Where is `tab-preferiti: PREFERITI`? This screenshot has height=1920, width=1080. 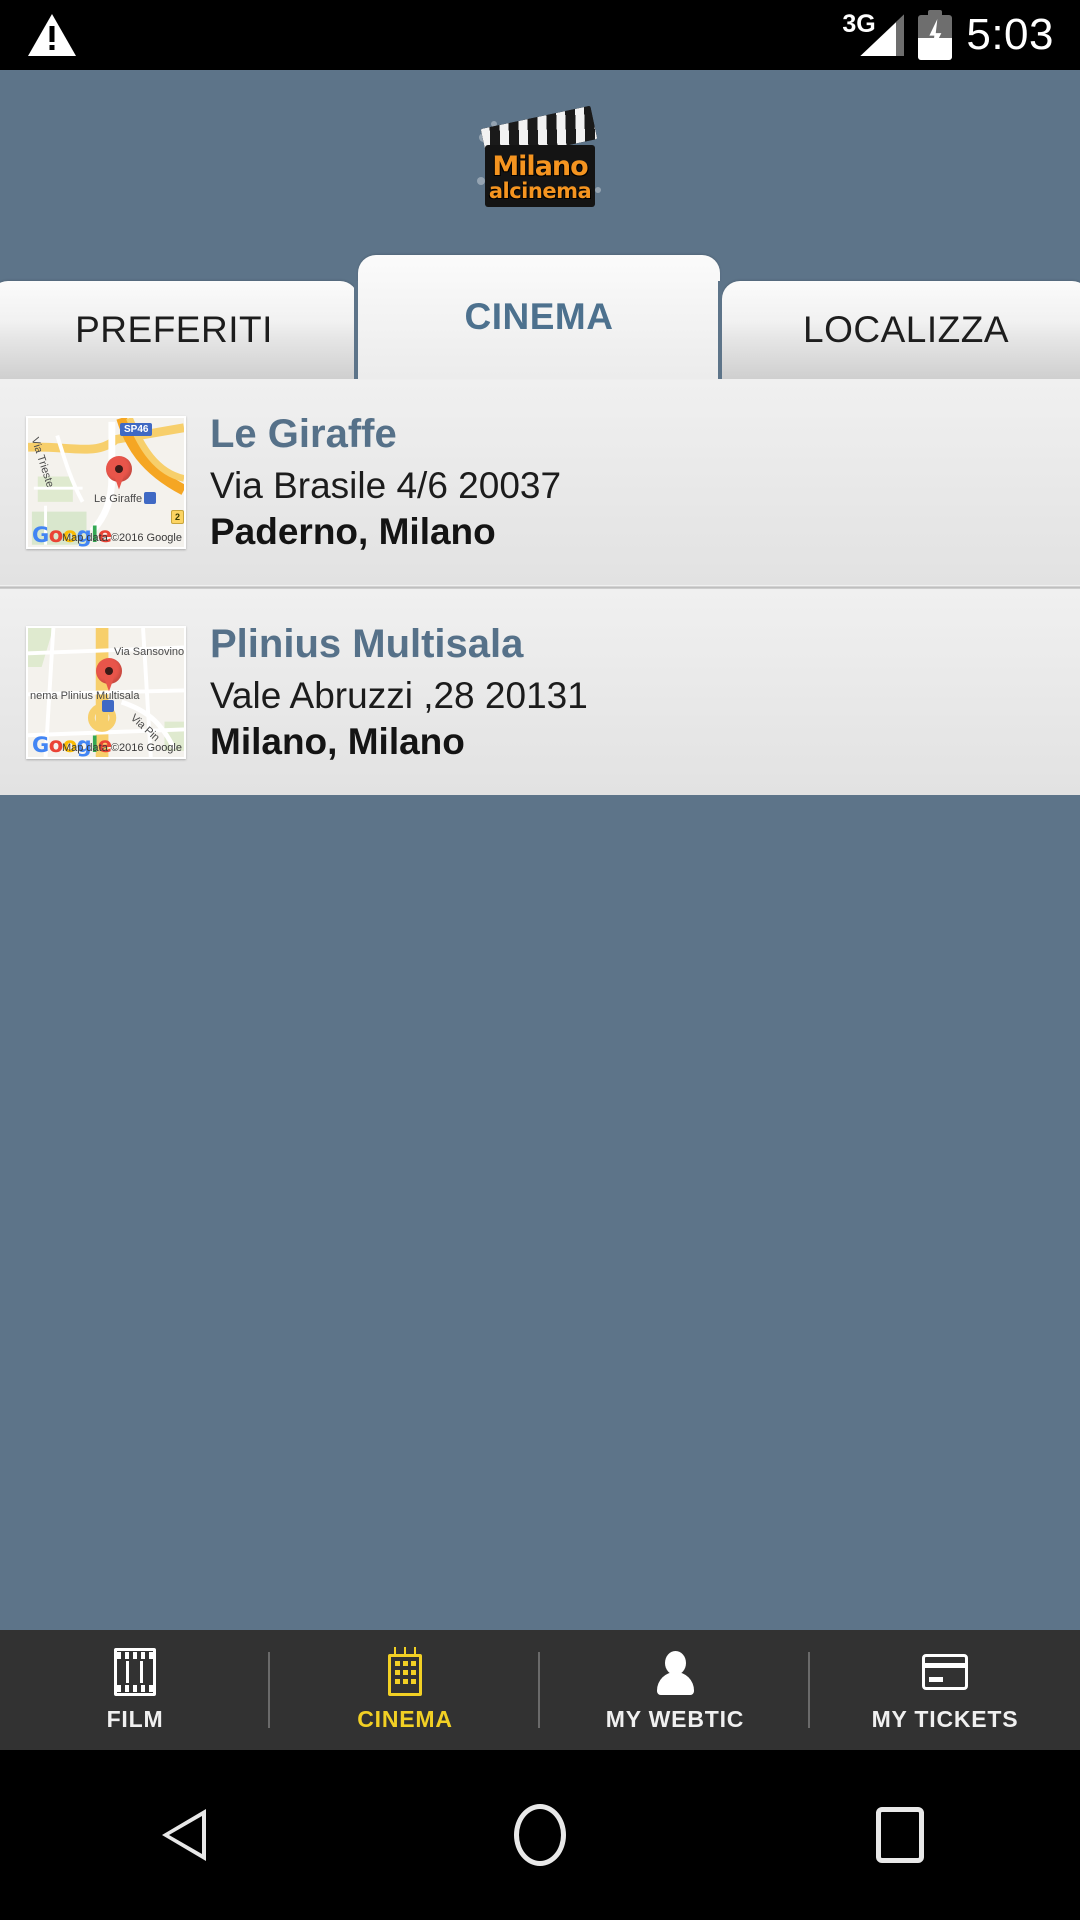
tab-preferiti: PREFERITI is located at coordinates (179, 330).